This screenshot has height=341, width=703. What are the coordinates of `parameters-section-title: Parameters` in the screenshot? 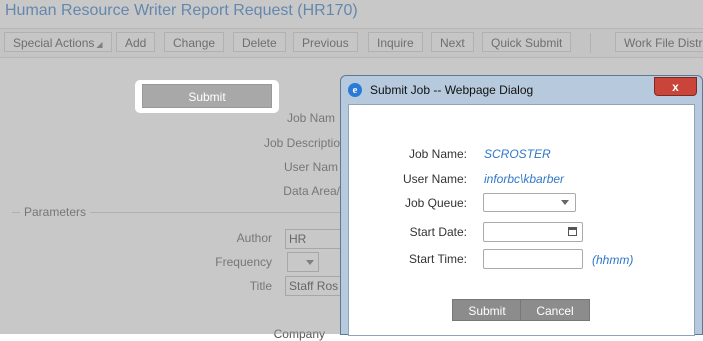 It's located at (55, 212).